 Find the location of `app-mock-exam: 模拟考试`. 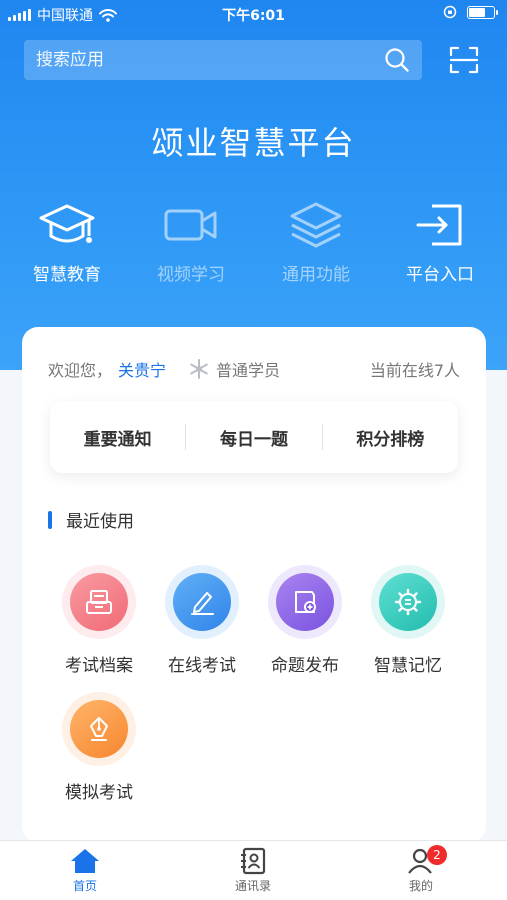

app-mock-exam: 模拟考试 is located at coordinates (99, 747).